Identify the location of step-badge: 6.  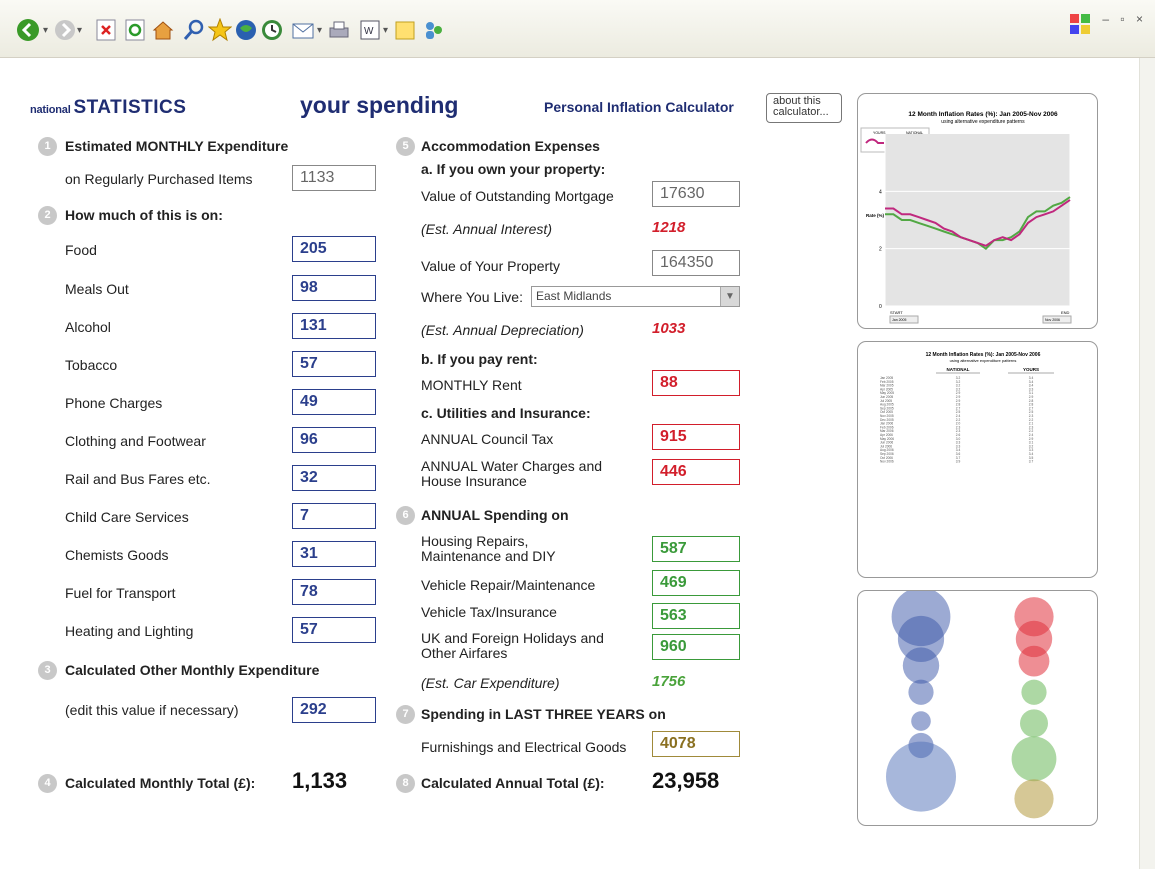
(405, 515).